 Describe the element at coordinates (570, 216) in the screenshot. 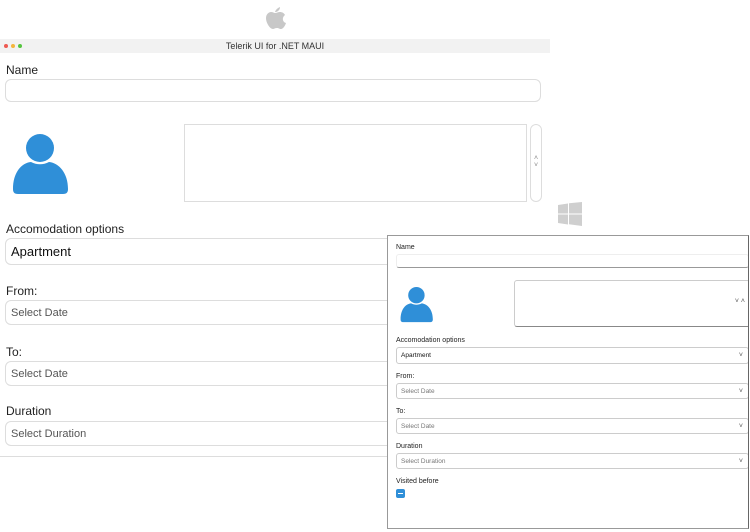

I see `windows-logo-icon` at that location.